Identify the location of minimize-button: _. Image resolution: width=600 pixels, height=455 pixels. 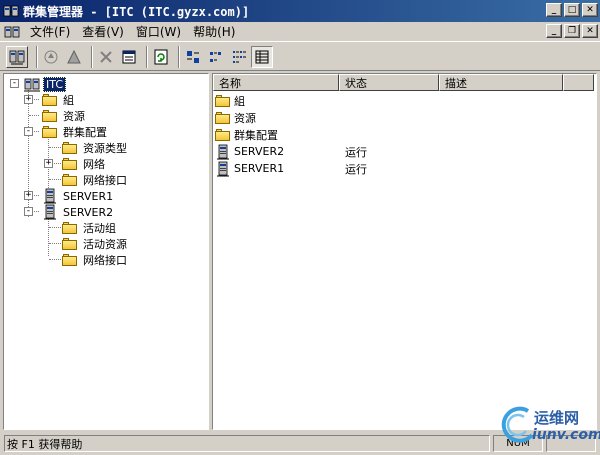
(554, 10).